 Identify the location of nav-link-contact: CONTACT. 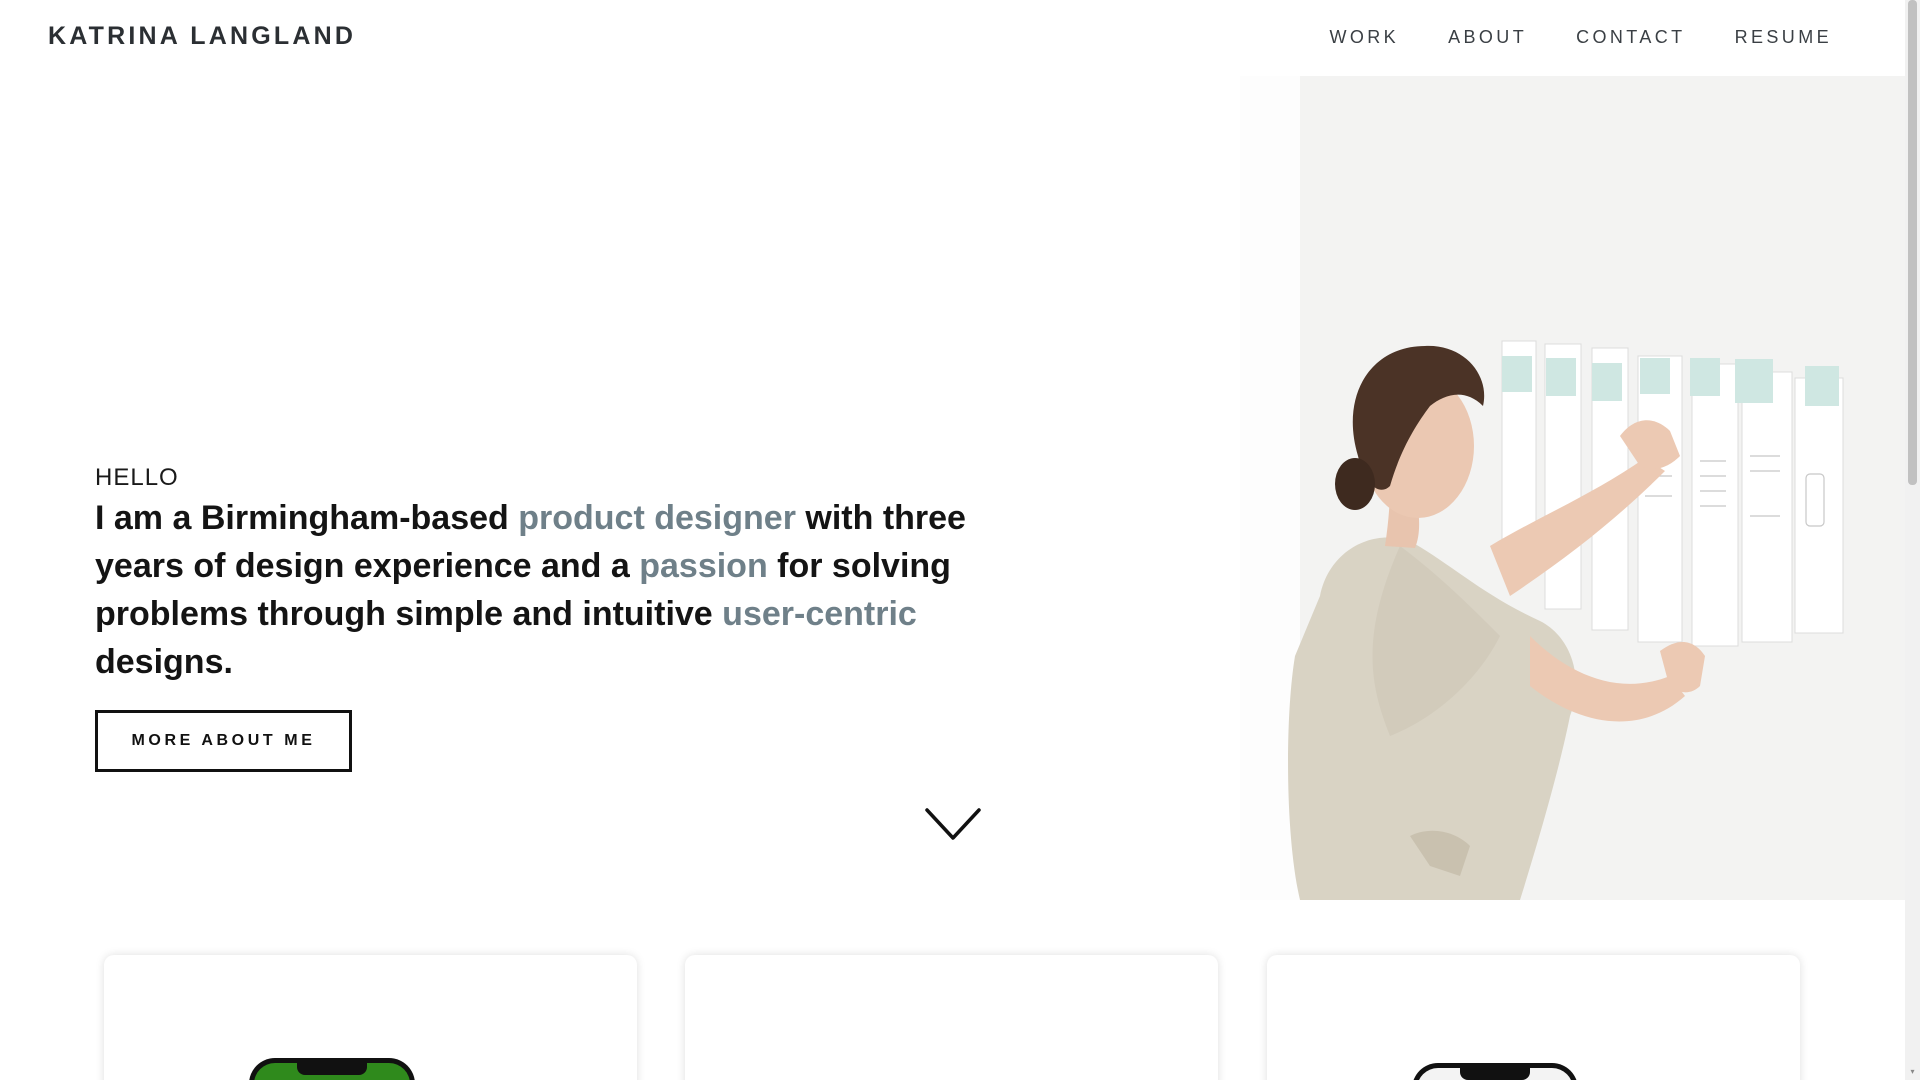
(1630, 37).